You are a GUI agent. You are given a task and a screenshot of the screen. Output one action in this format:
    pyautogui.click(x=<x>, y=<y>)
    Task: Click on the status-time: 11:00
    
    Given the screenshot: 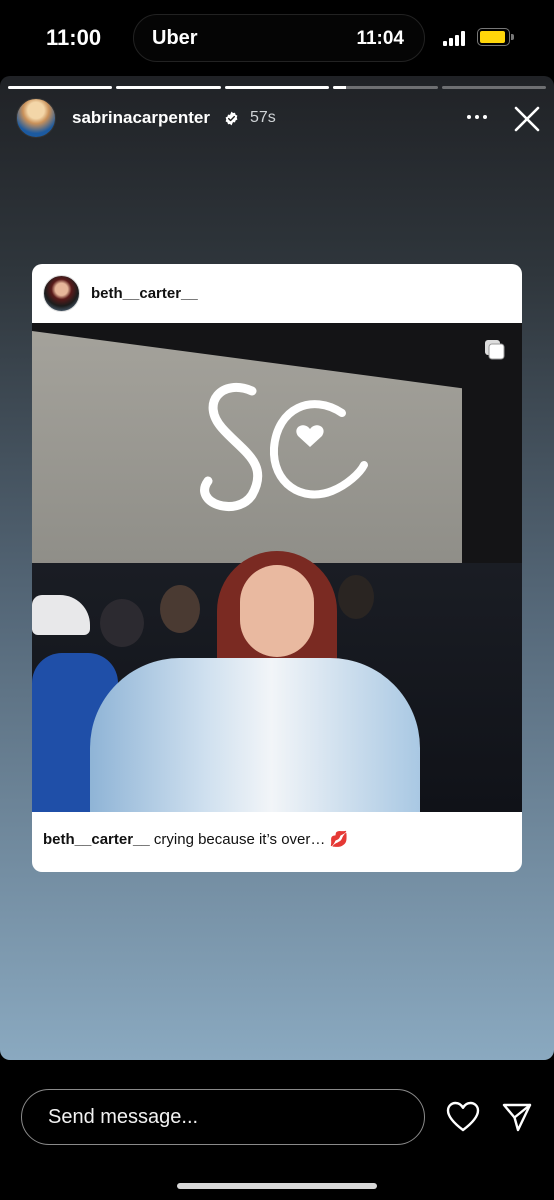 What is the action you would take?
    pyautogui.click(x=74, y=37)
    